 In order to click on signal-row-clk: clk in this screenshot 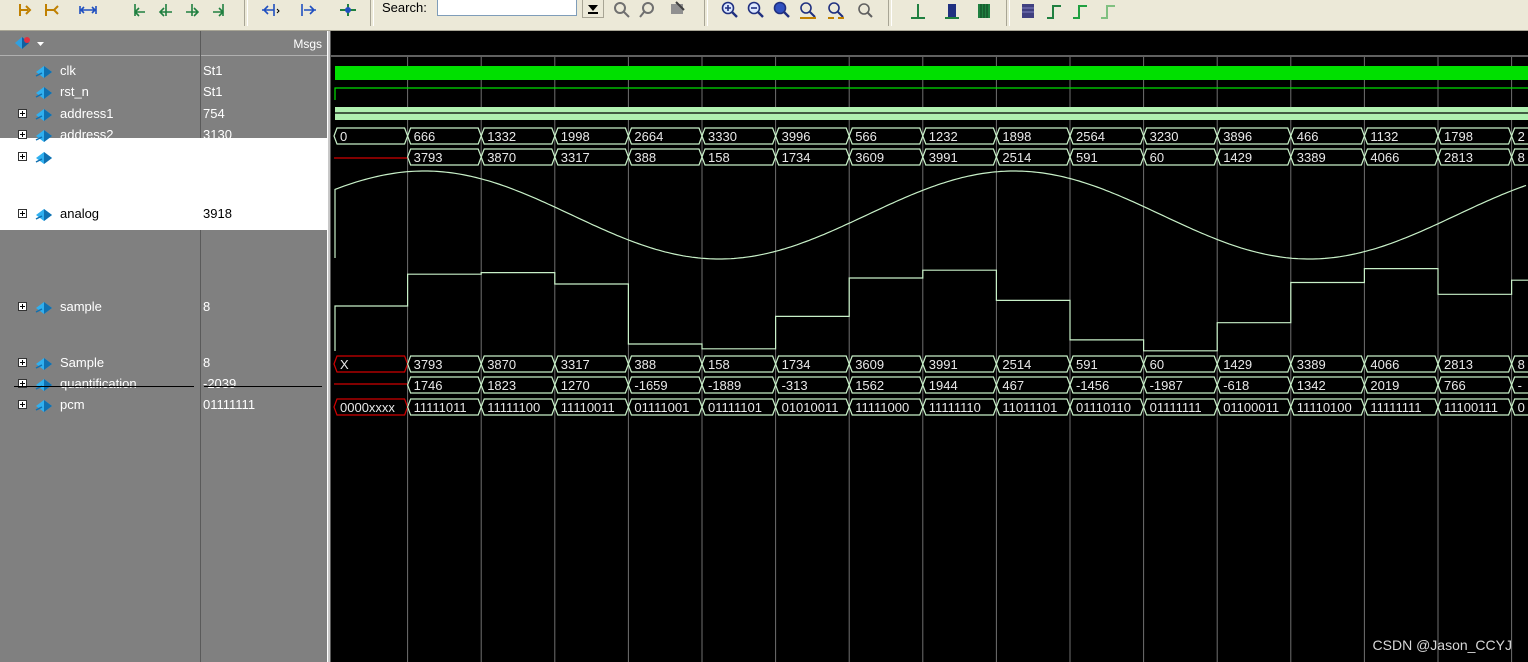, I will do `click(100, 71)`.